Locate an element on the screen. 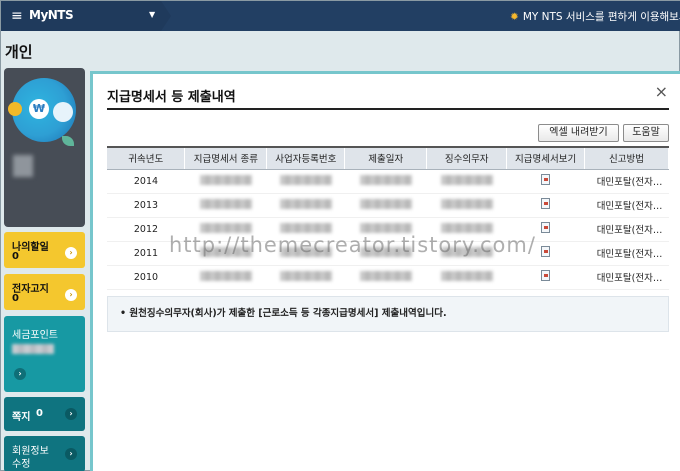 This screenshot has height=471, width=680. sidebar-tax-points: 세금포인트 › is located at coordinates (44, 354).